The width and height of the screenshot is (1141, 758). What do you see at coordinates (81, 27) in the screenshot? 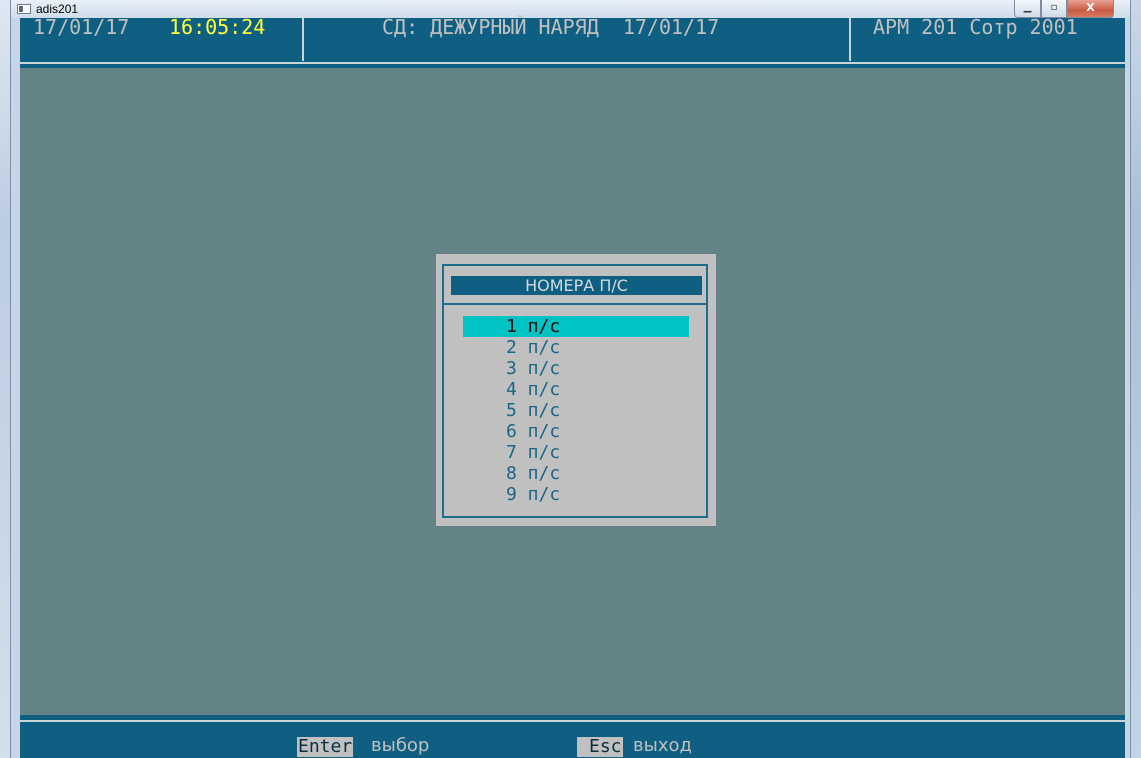
I see `header-date: 17/01/17` at bounding box center [81, 27].